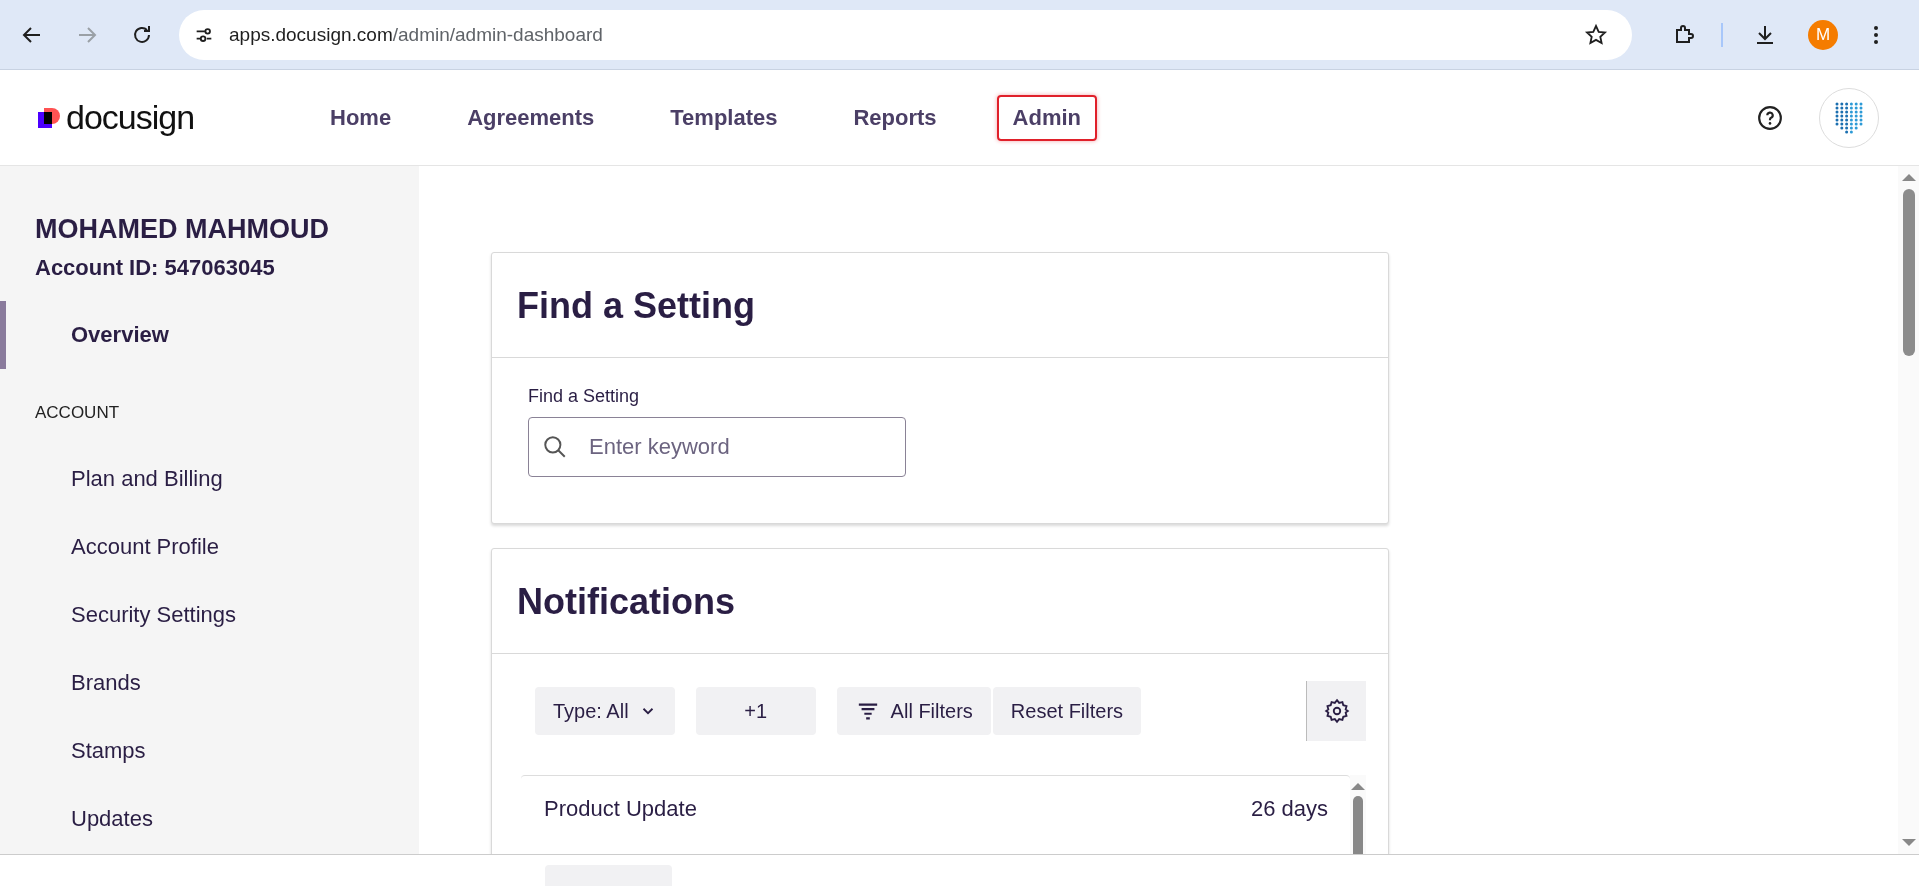 The image size is (1919, 886). I want to click on address-bar: apps.docusign.com/admin/admin-dashboard, so click(906, 34).